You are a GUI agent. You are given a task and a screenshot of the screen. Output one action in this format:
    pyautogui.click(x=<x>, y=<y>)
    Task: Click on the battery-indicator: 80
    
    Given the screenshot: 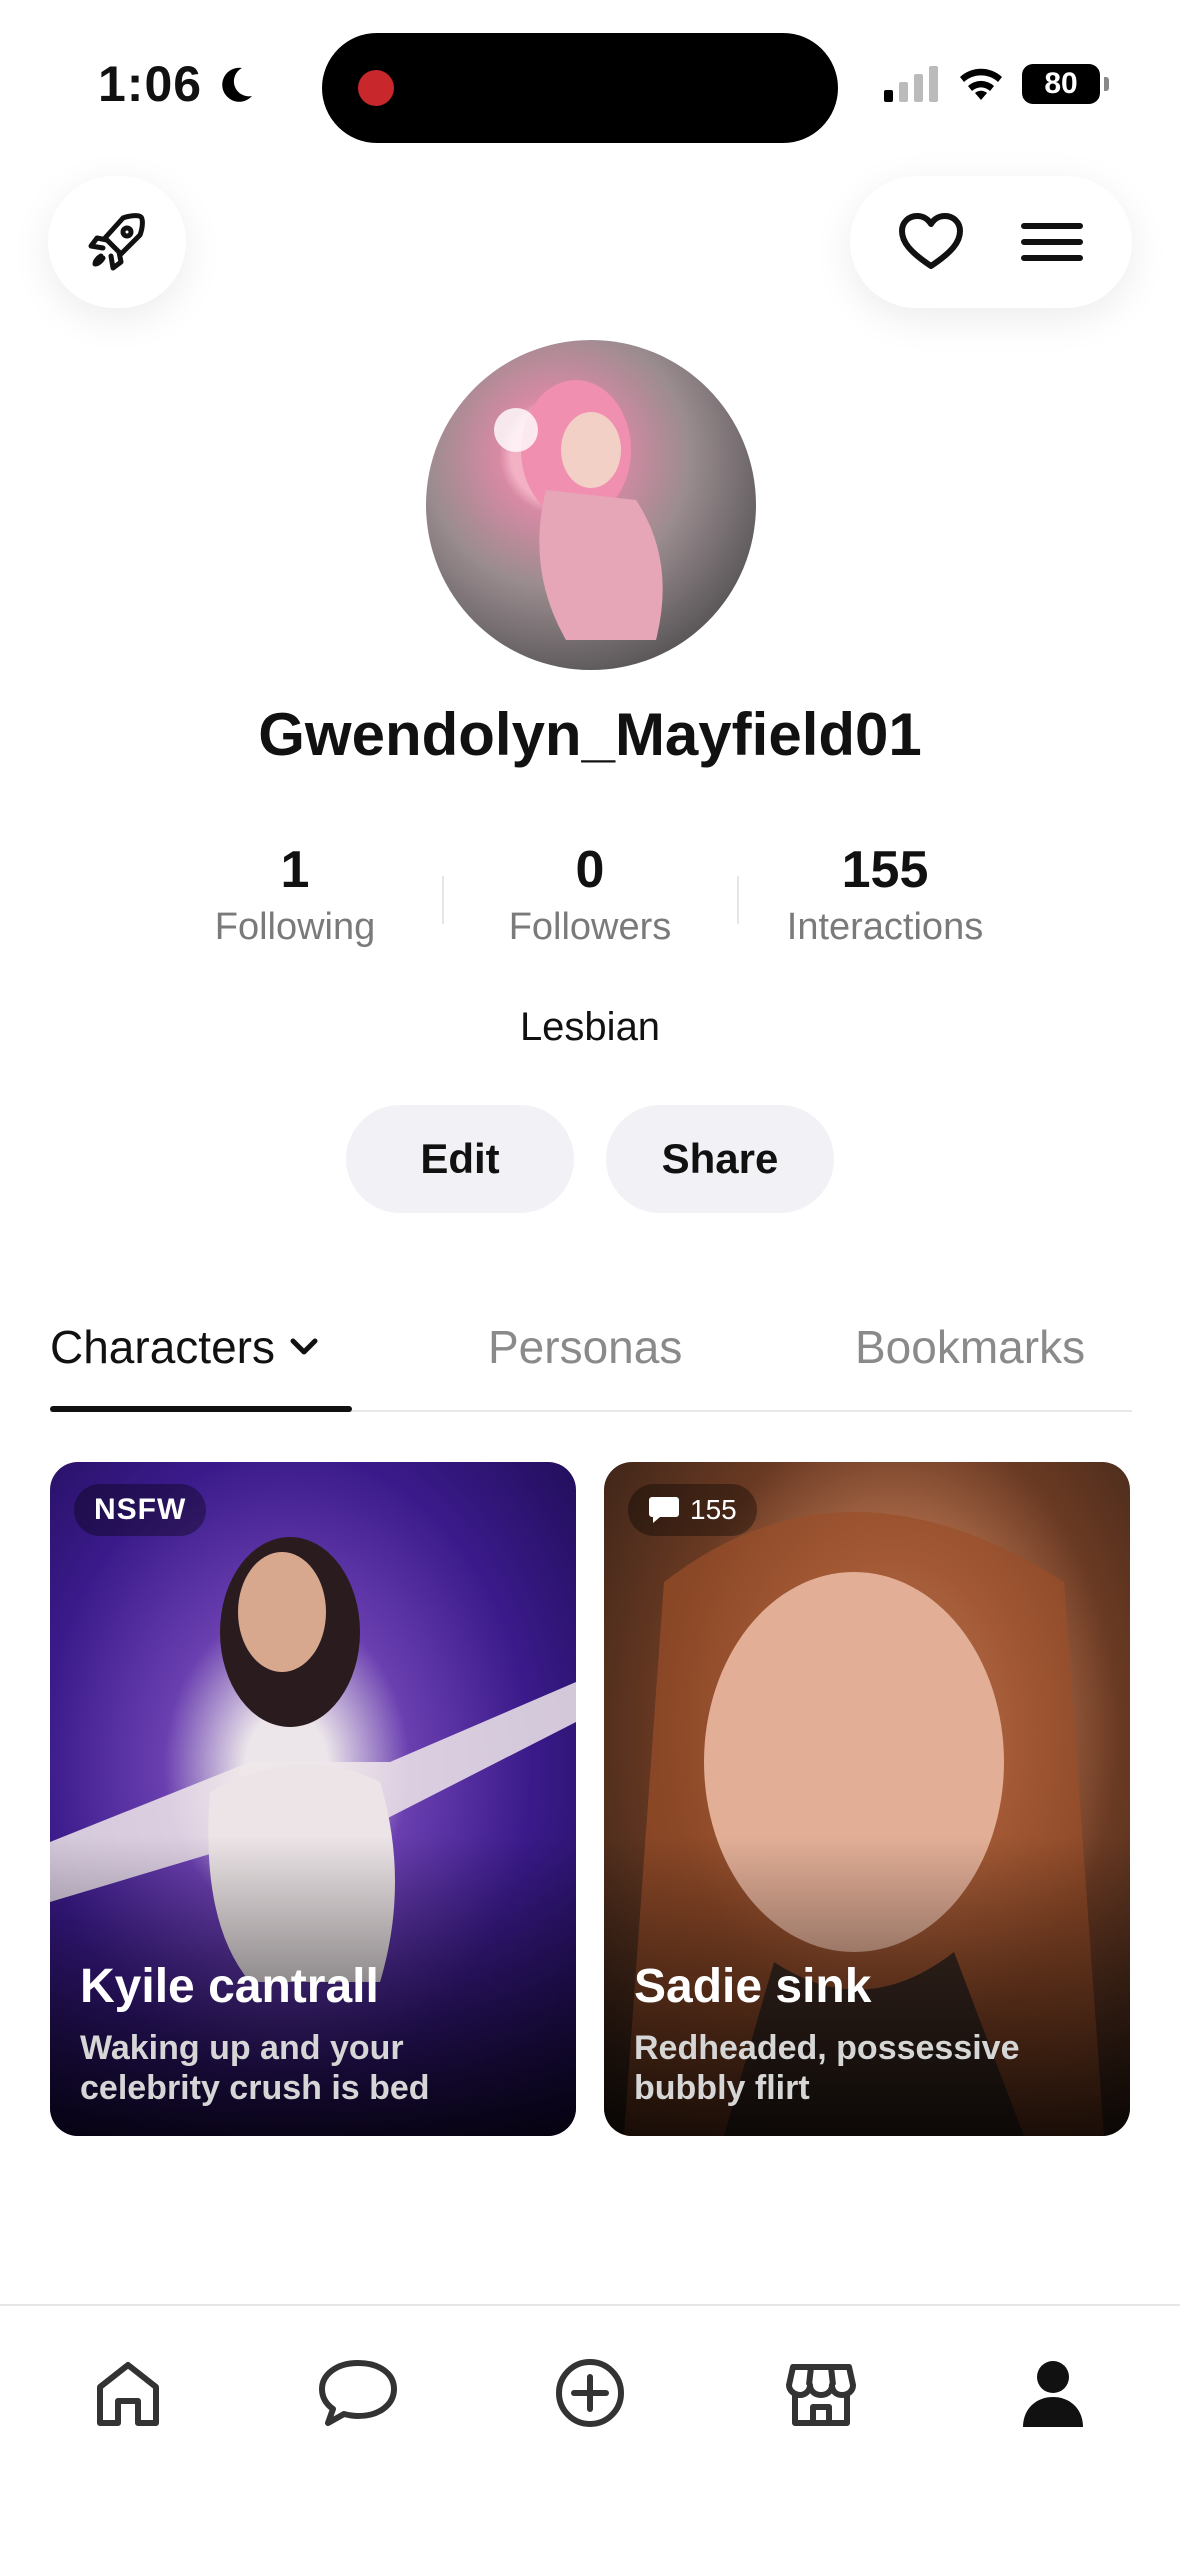 What is the action you would take?
    pyautogui.click(x=1065, y=84)
    